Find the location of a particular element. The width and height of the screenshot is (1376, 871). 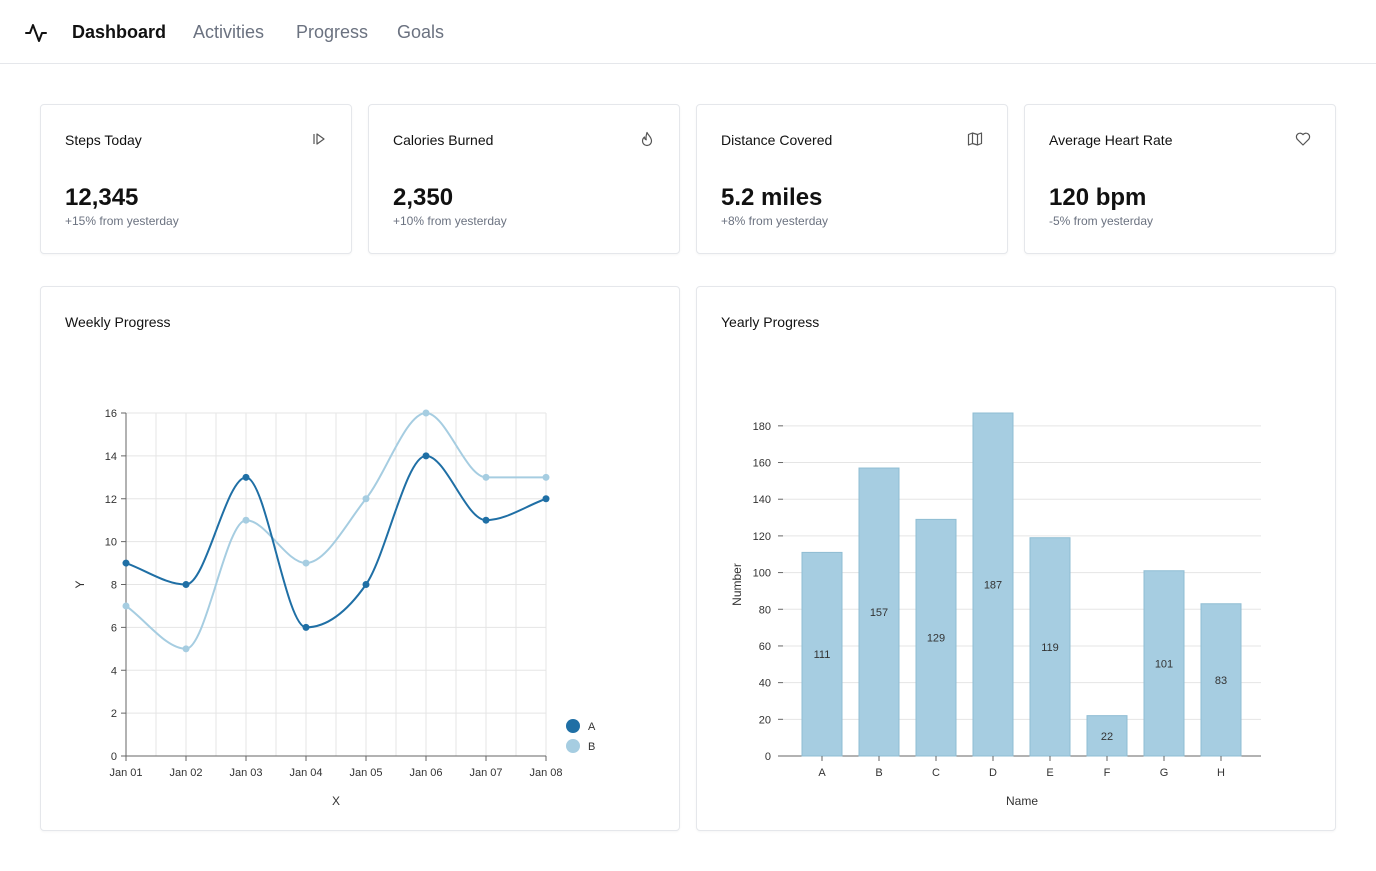

stat-value: 5.2 miles is located at coordinates (772, 197).